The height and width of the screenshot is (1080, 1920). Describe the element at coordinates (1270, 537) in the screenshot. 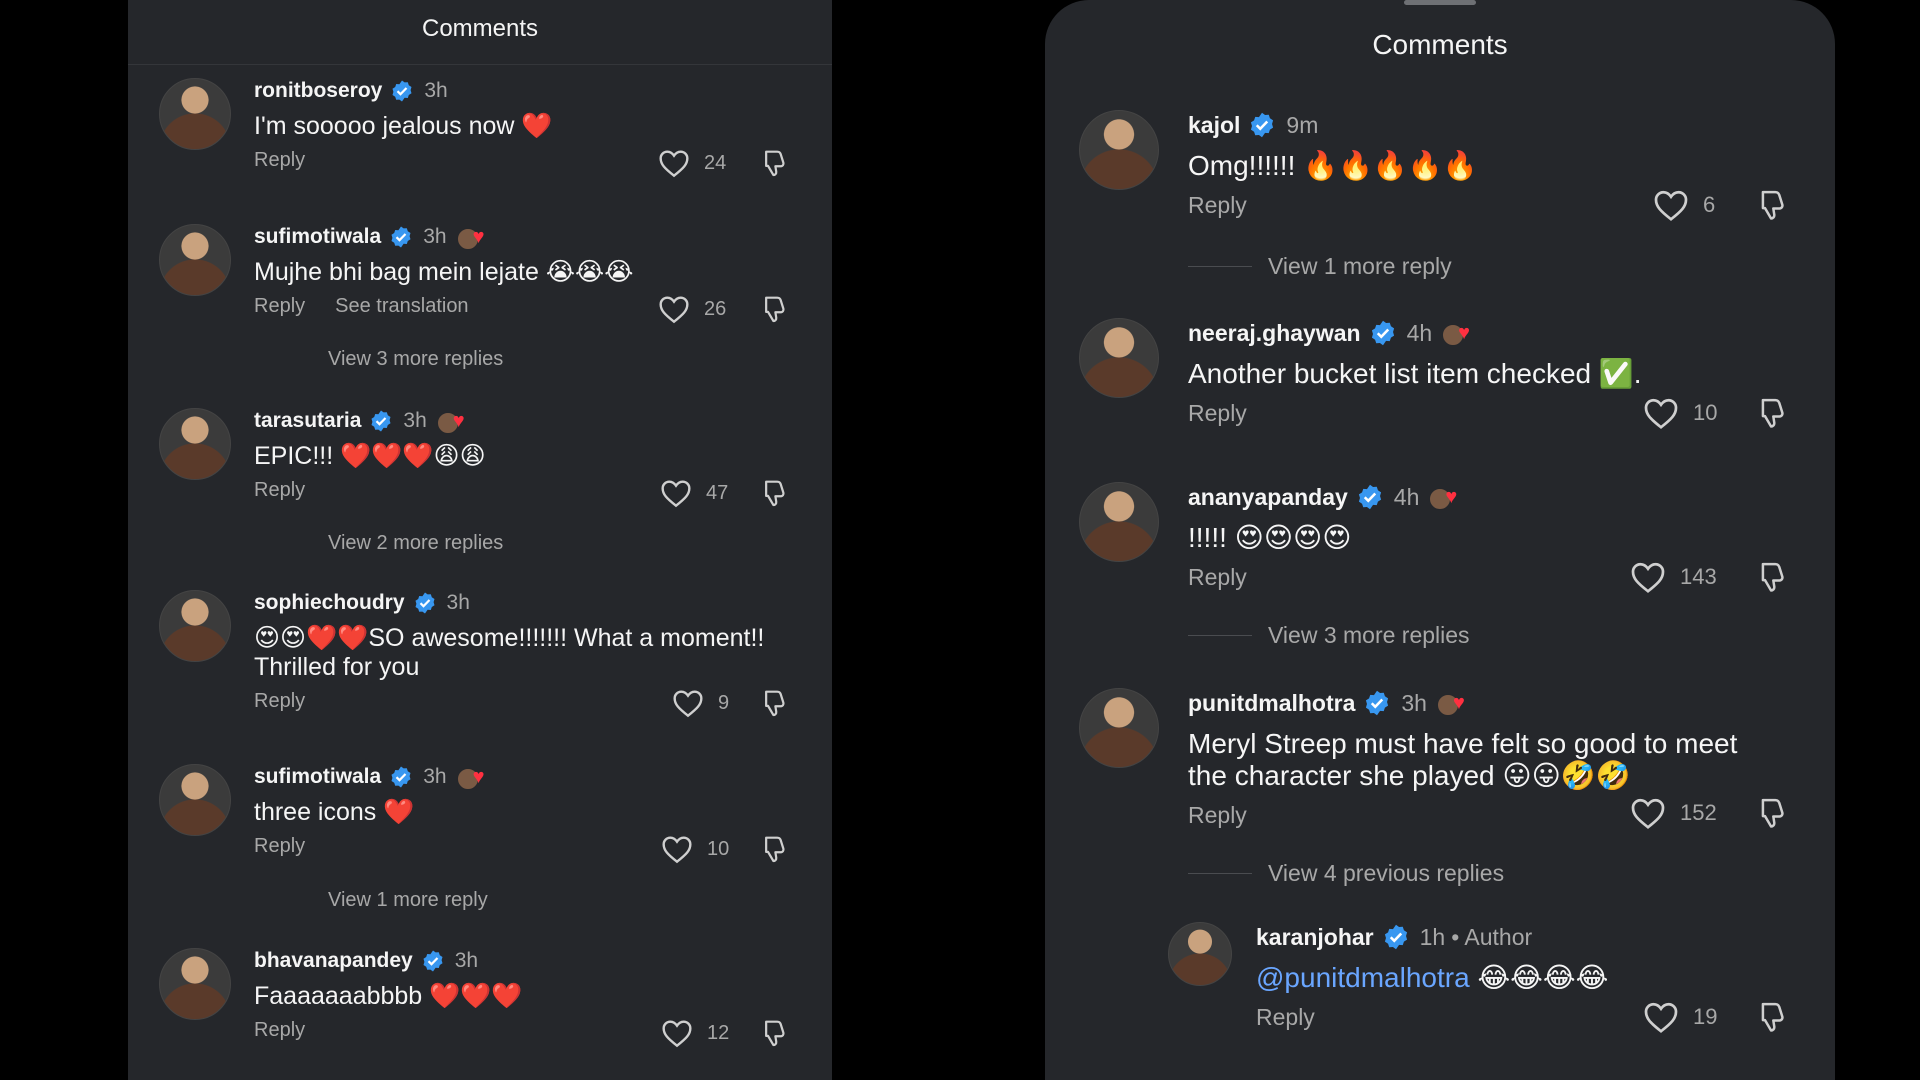

I see `comment-text: !!!!! 😍😍😍😍` at that location.